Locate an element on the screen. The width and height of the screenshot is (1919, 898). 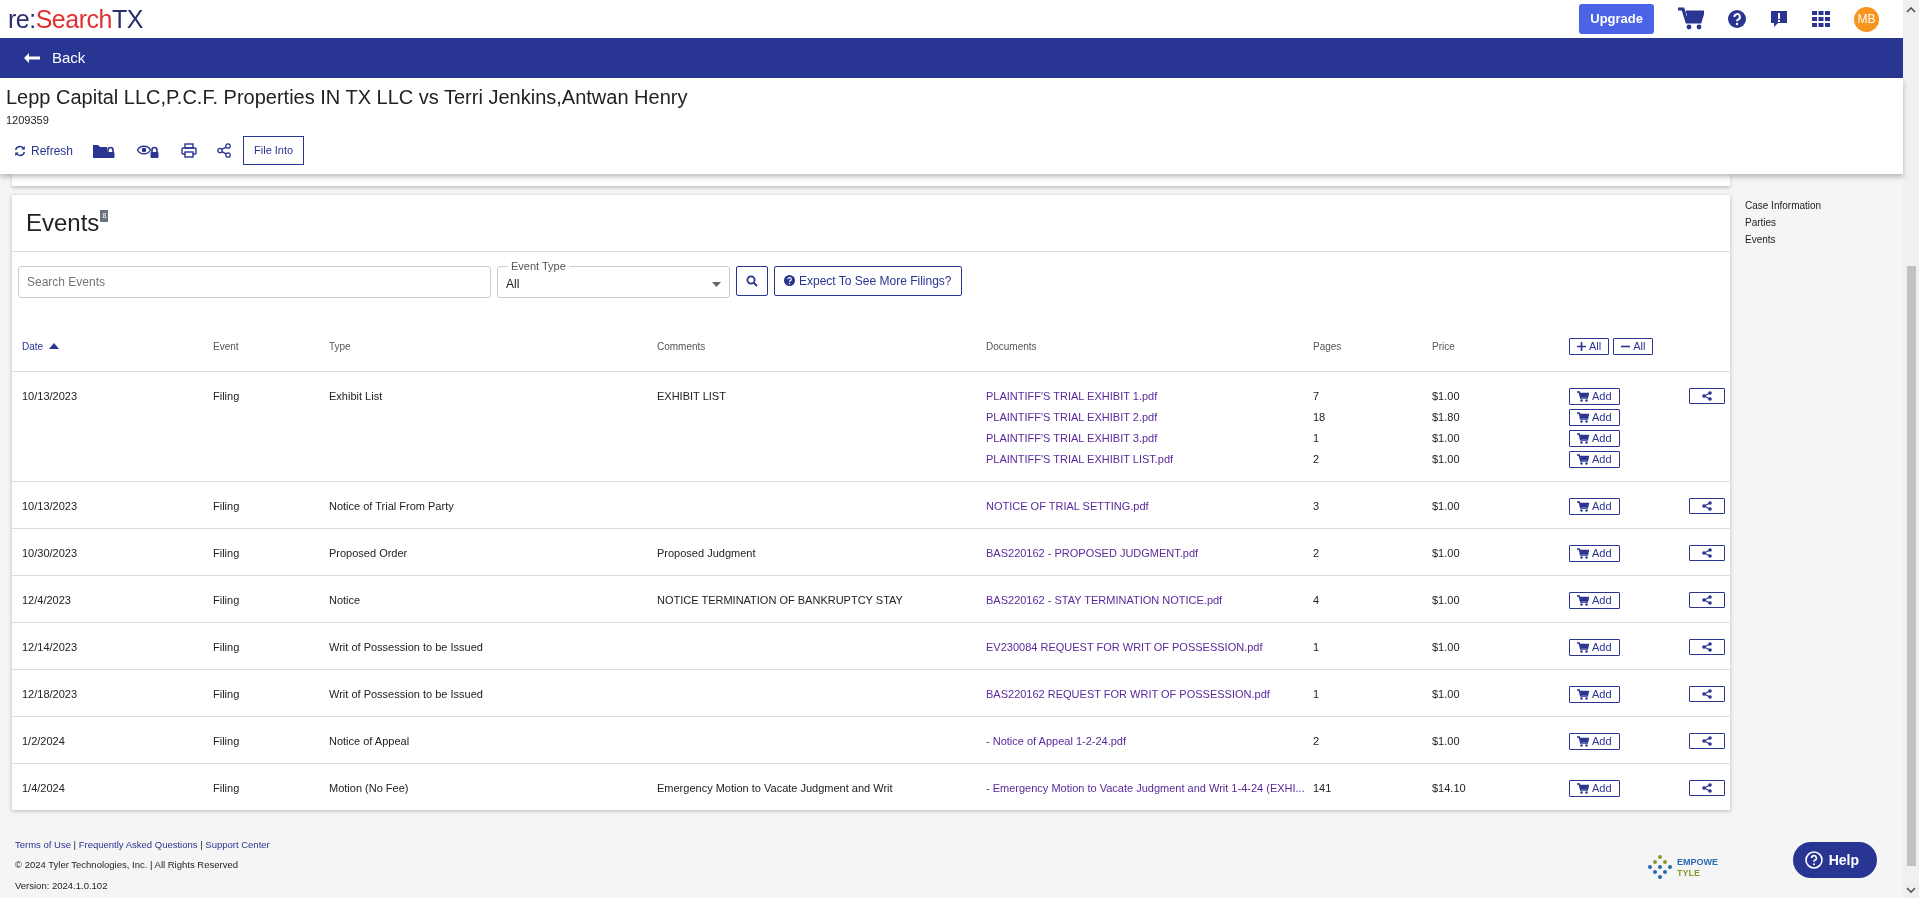
nav-link-item: Case Information is located at coordinates (1783, 205).